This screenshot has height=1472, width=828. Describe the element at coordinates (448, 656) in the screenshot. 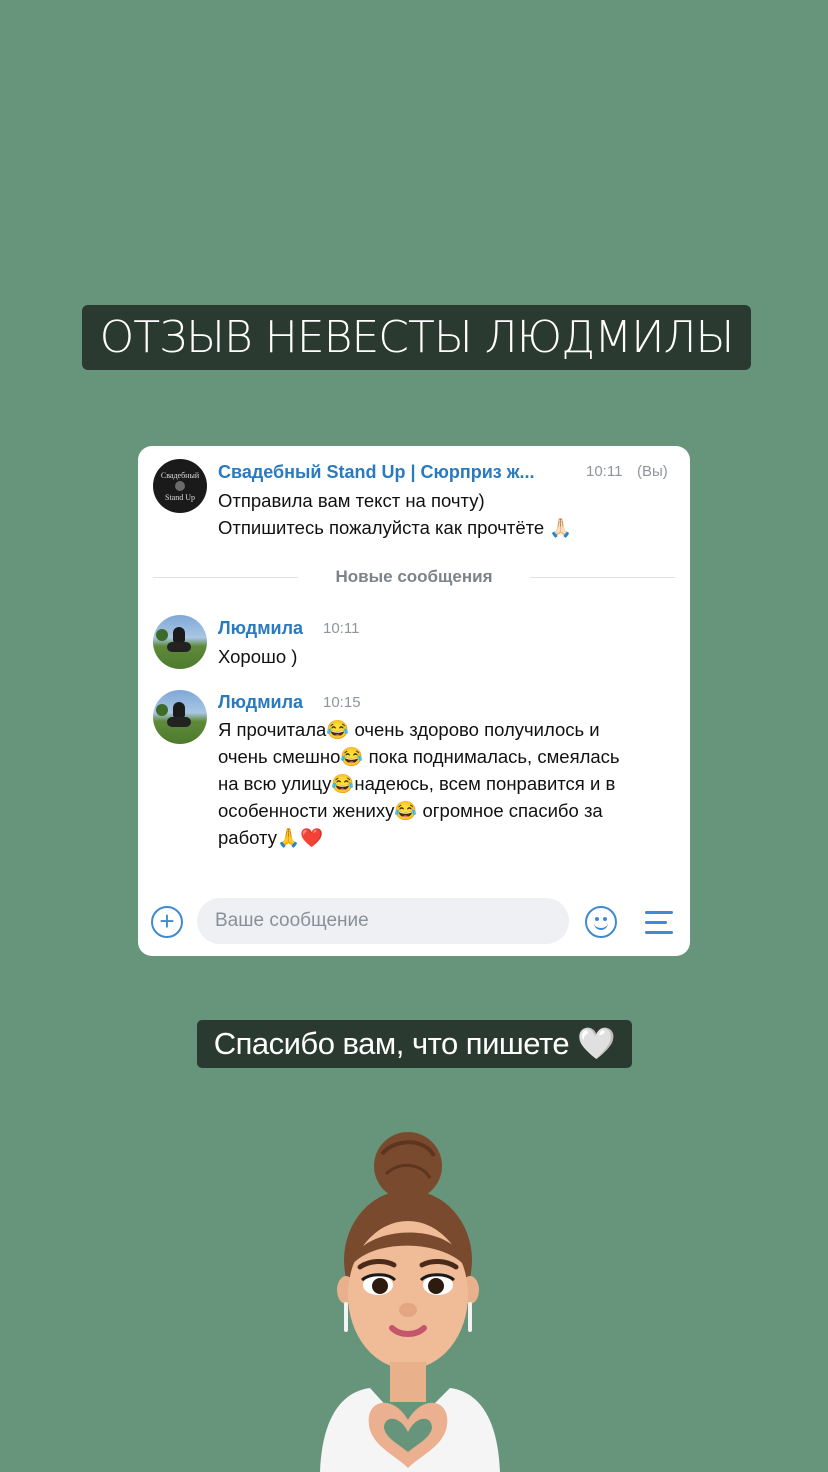

I see `message-text: Хорошо )` at that location.